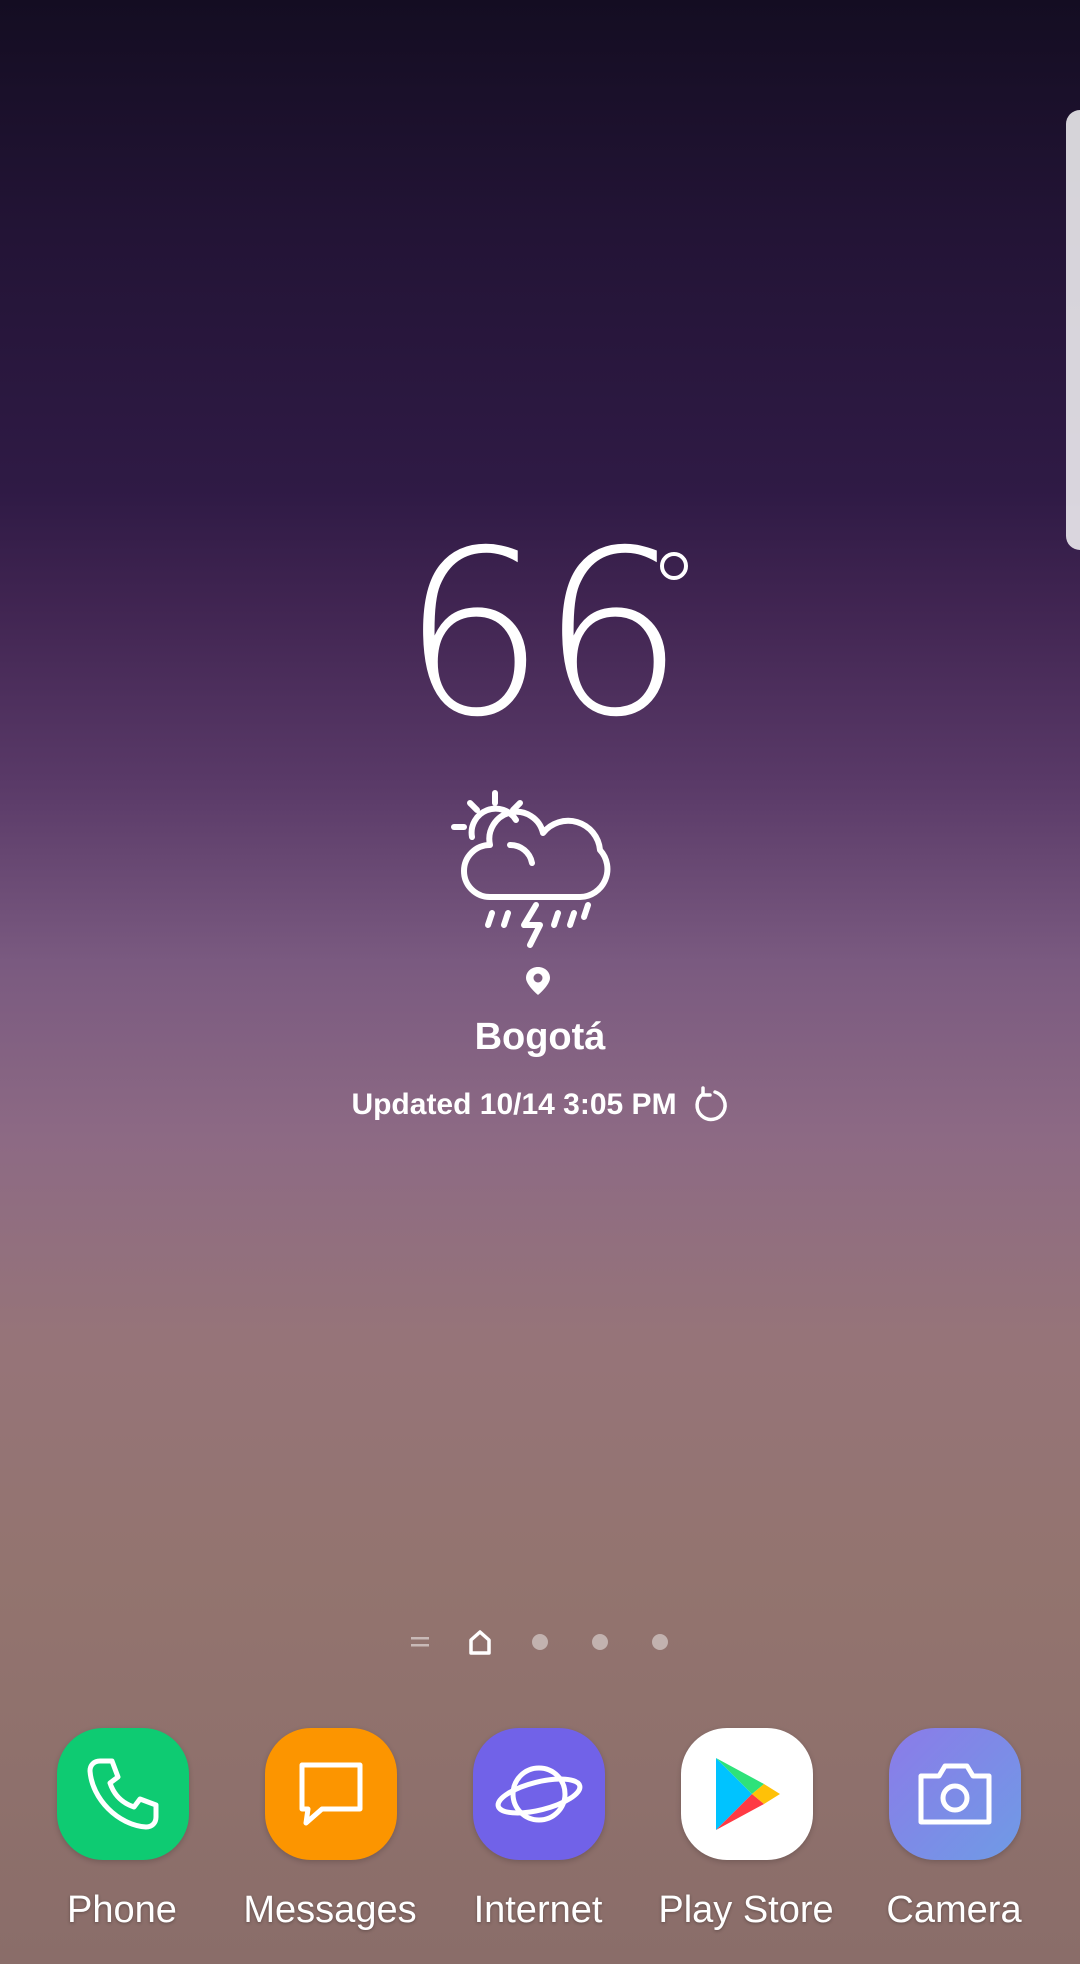 Image resolution: width=1080 pixels, height=1964 pixels. What do you see at coordinates (710, 1105) in the screenshot?
I see `refresh-icon` at bounding box center [710, 1105].